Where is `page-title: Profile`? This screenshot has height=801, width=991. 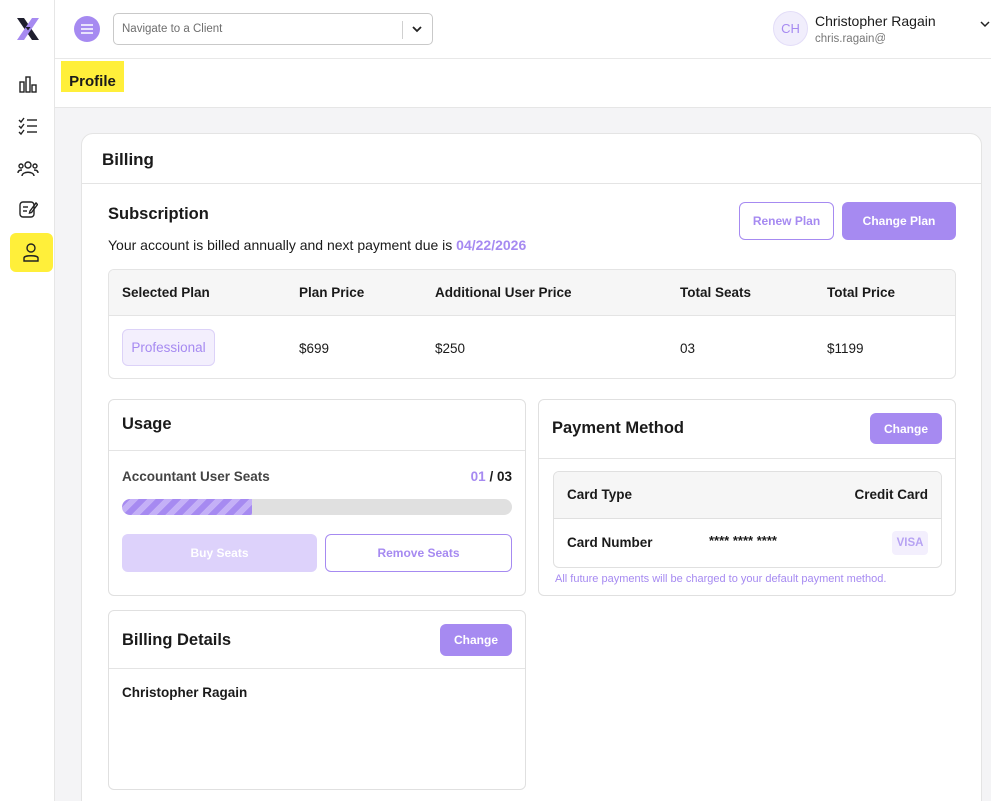 page-title: Profile is located at coordinates (92, 76).